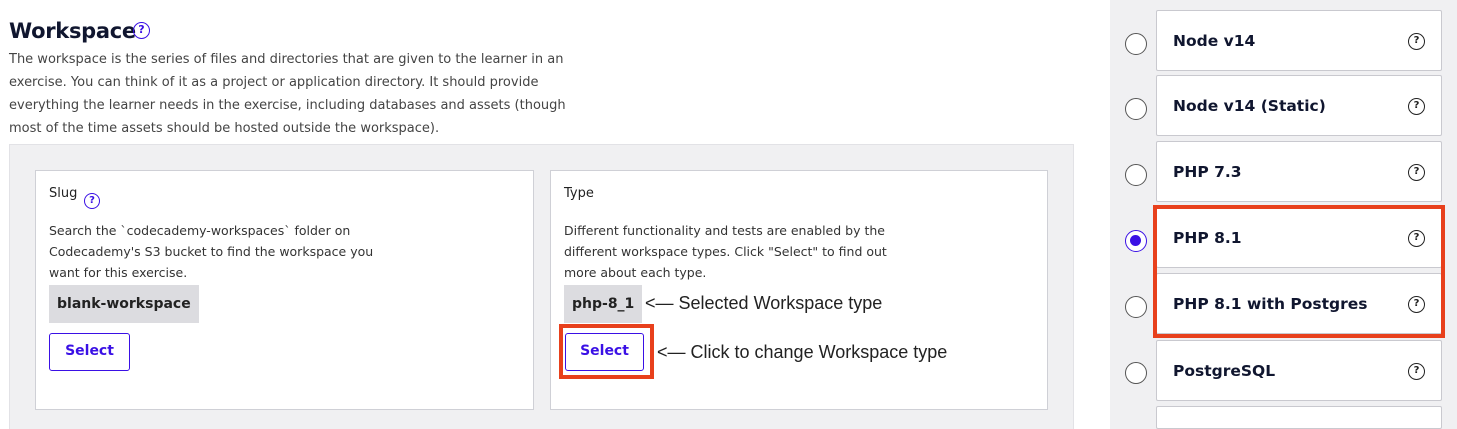 The height and width of the screenshot is (429, 1457). I want to click on page-title: Workspace, so click(72, 31).